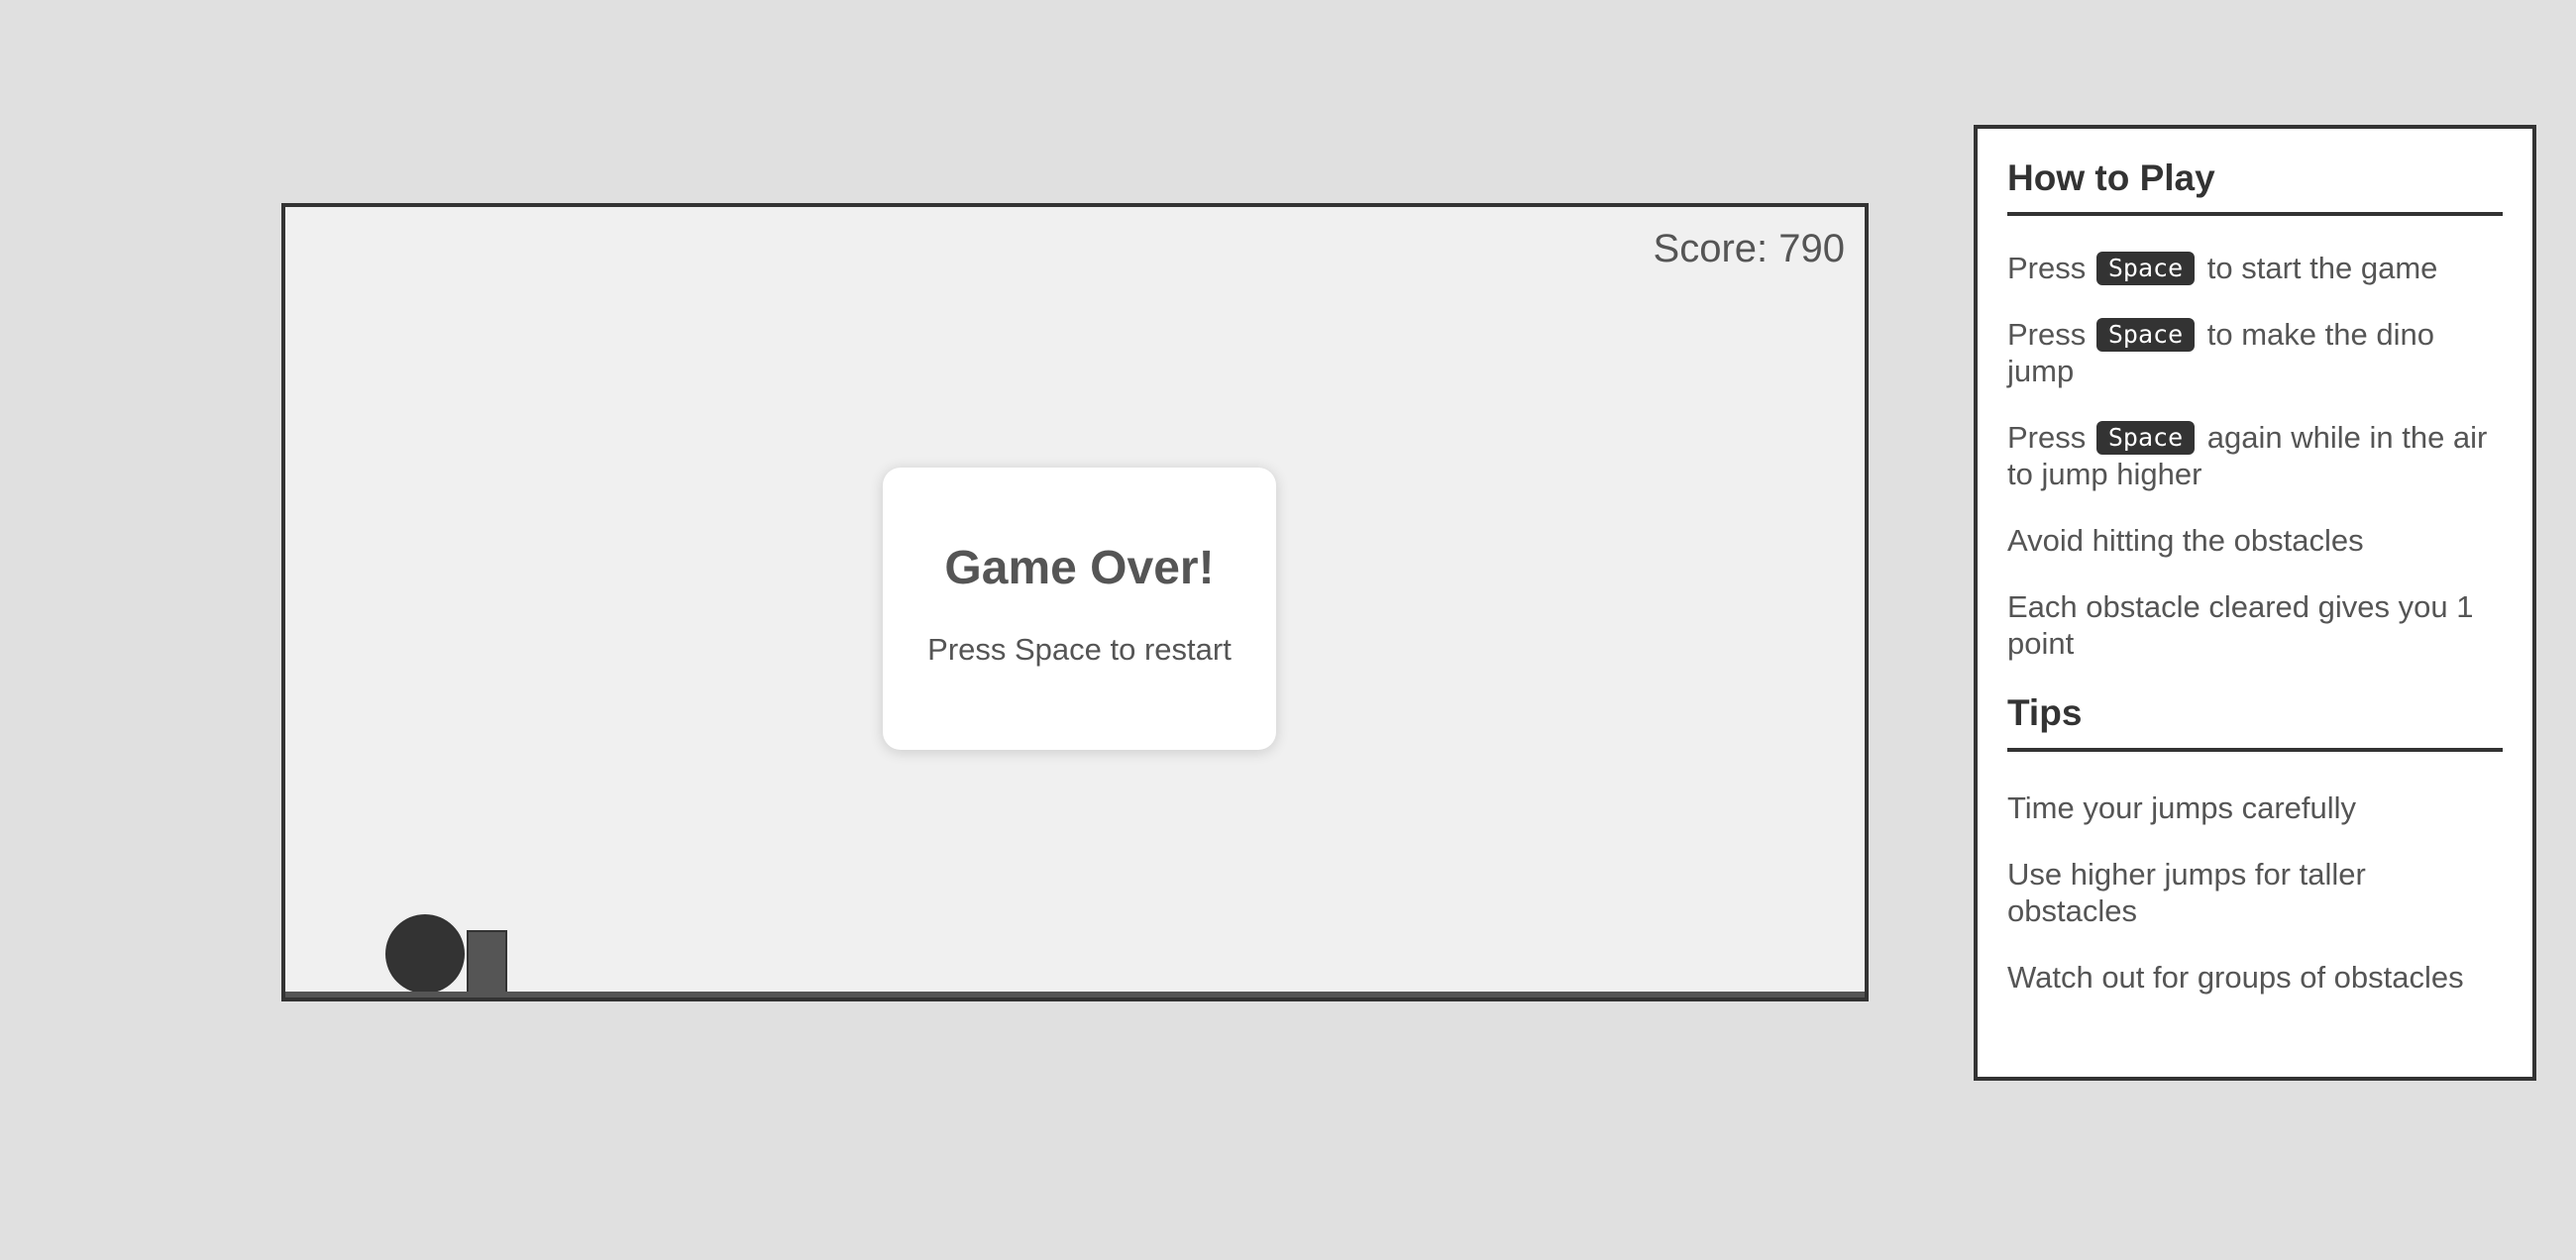 This screenshot has width=2576, height=1260. I want to click on list-item: Avoid hitting the obstacles, so click(2185, 541).